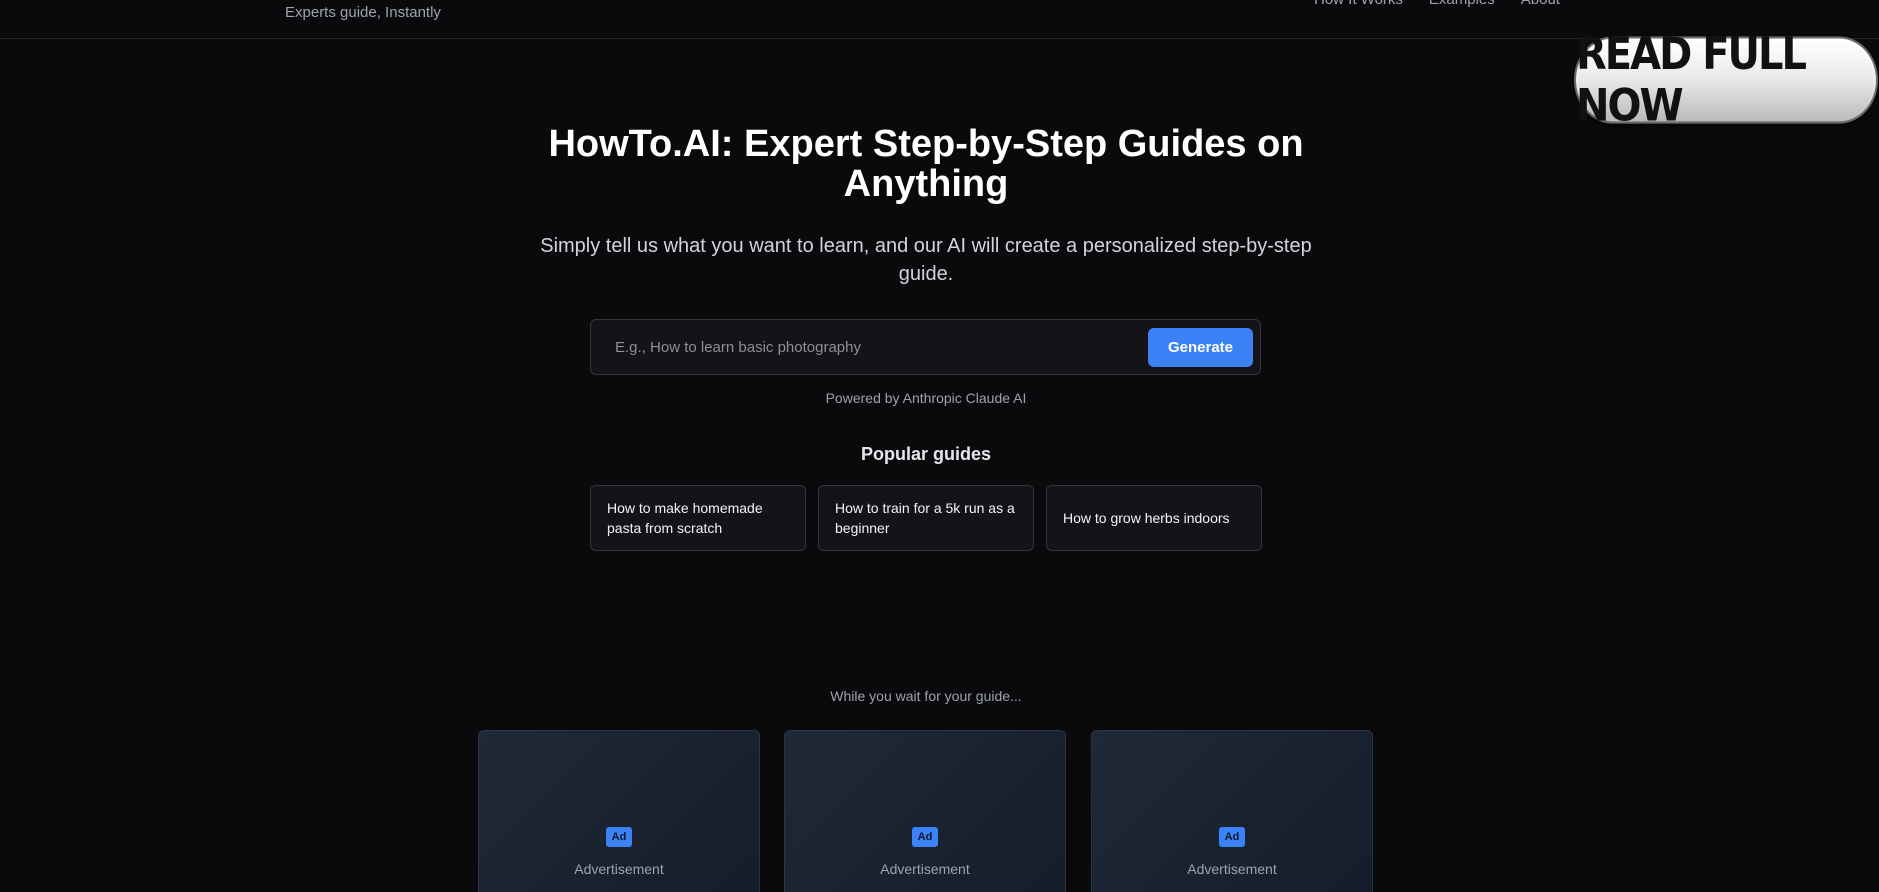  What do you see at coordinates (1462, 4) in the screenshot?
I see `nav-link-examples: Examples` at bounding box center [1462, 4].